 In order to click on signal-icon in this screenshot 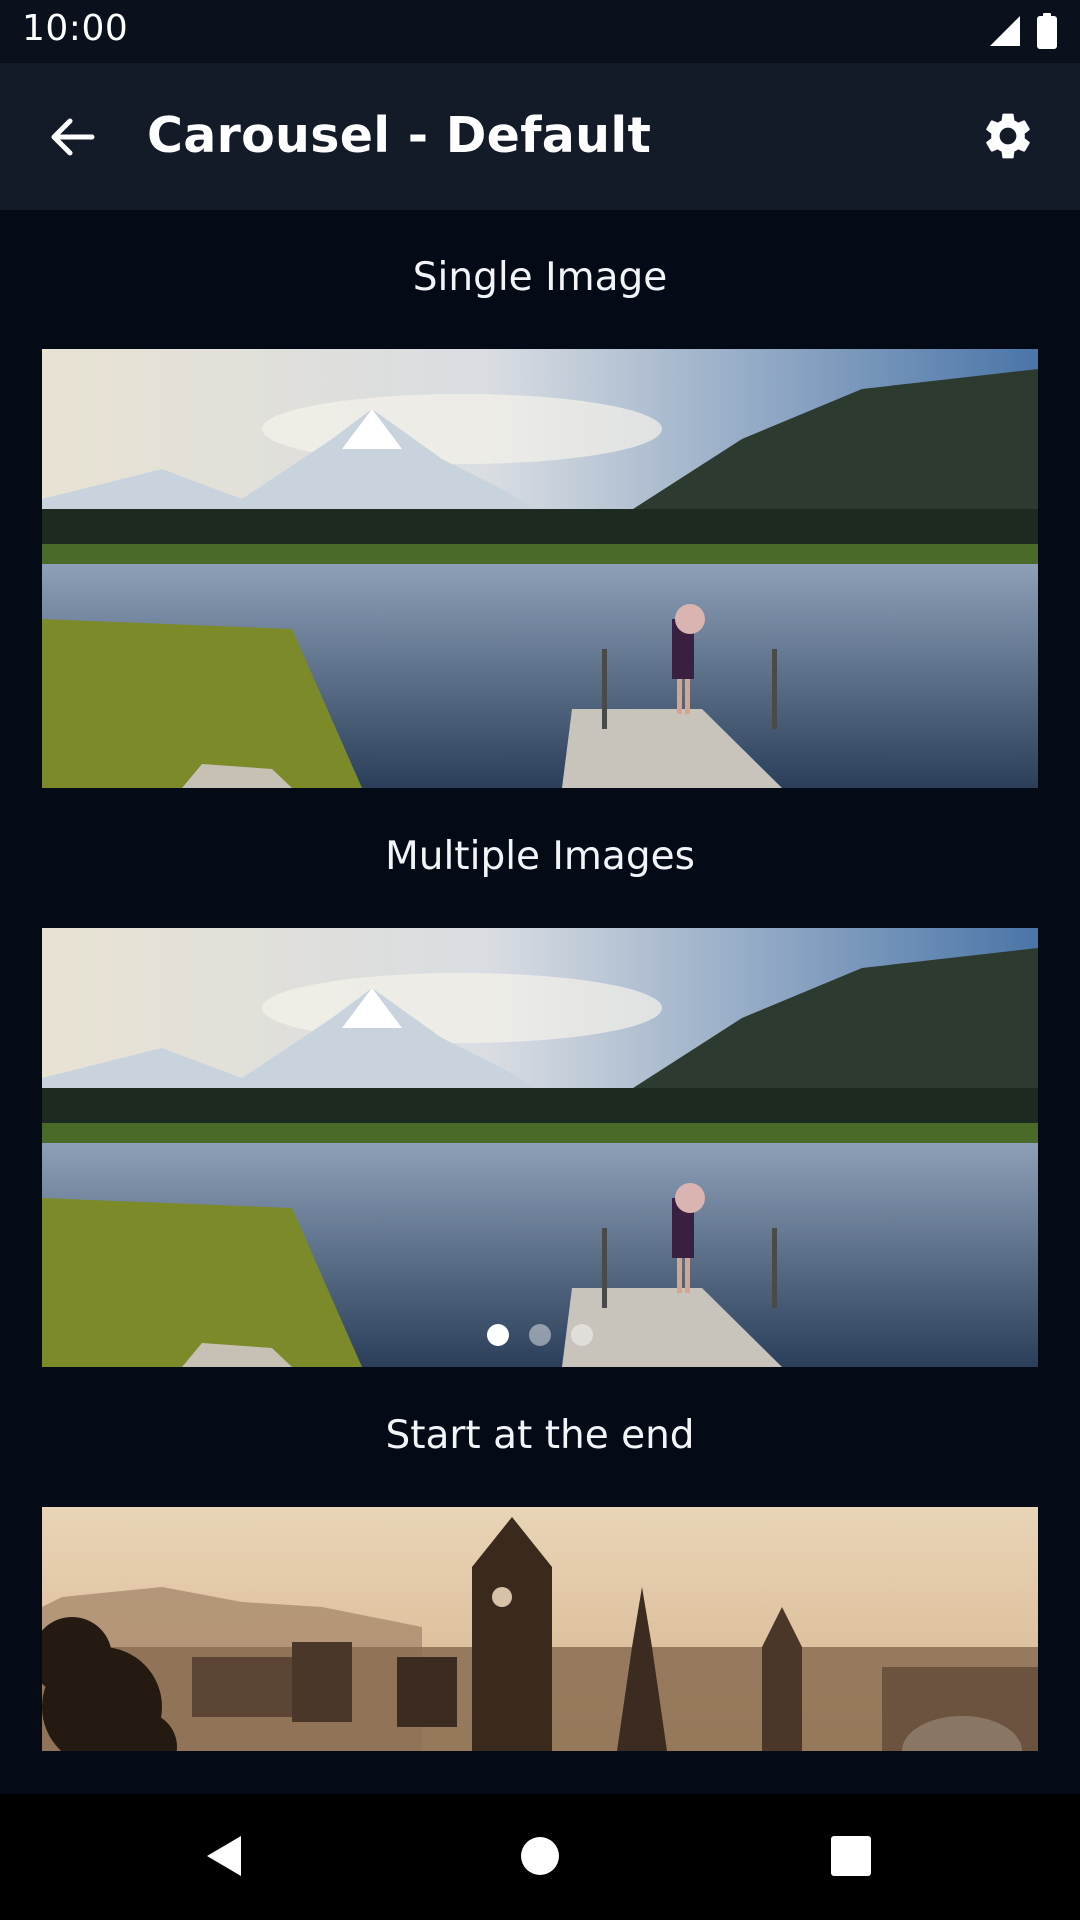, I will do `click(1005, 33)`.